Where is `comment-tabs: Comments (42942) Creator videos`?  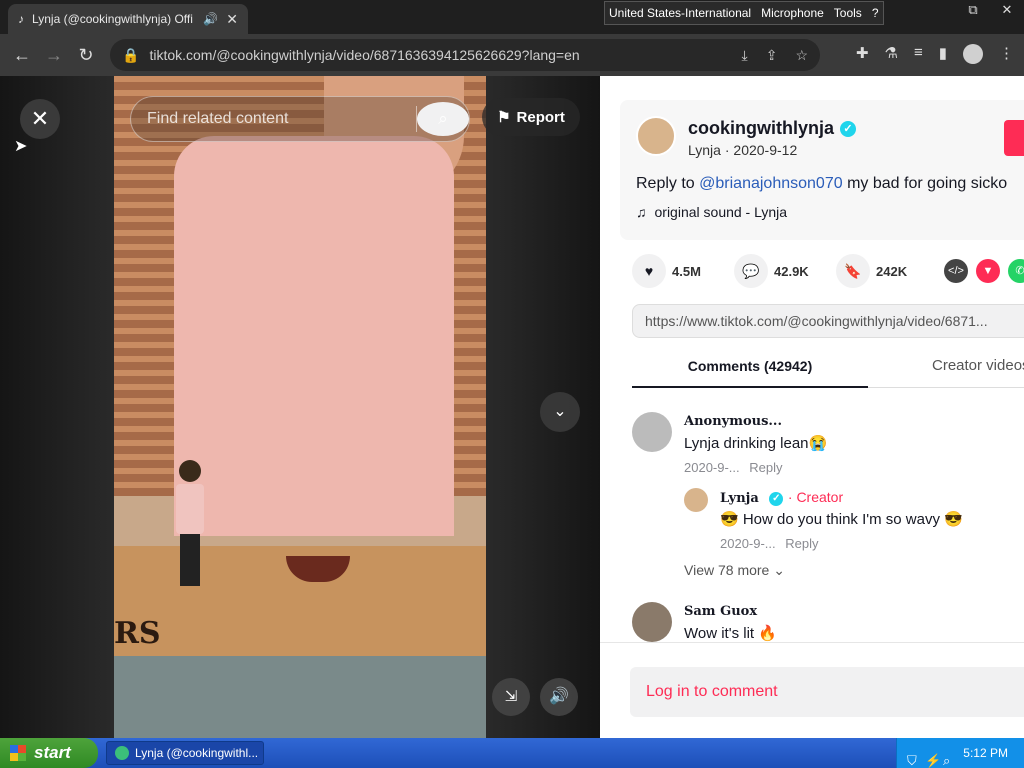 comment-tabs: Comments (42942) Creator videos is located at coordinates (828, 370).